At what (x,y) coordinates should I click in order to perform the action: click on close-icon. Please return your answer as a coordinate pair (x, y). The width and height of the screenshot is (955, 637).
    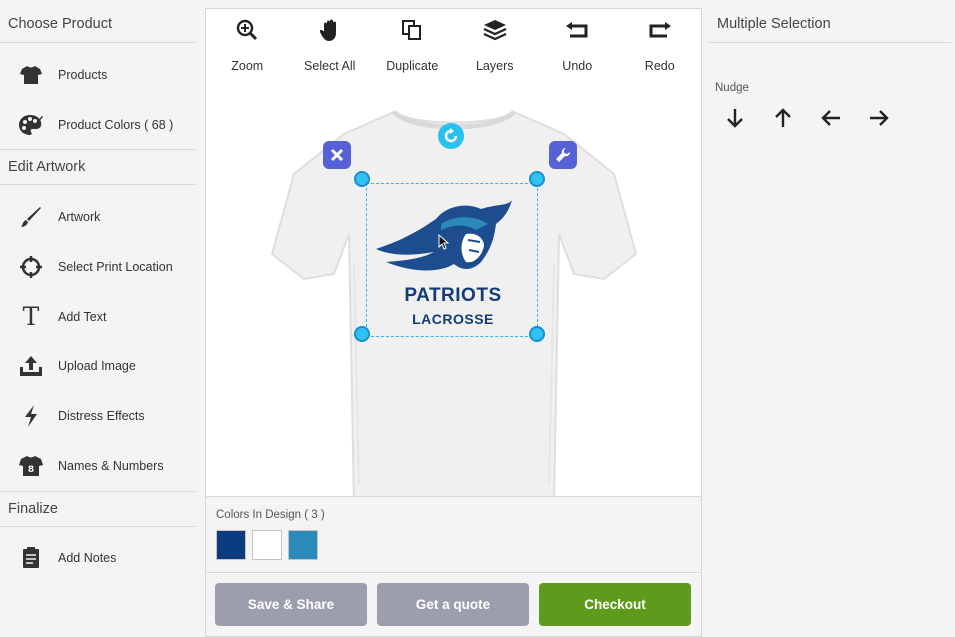
    Looking at the image, I should click on (337, 155).